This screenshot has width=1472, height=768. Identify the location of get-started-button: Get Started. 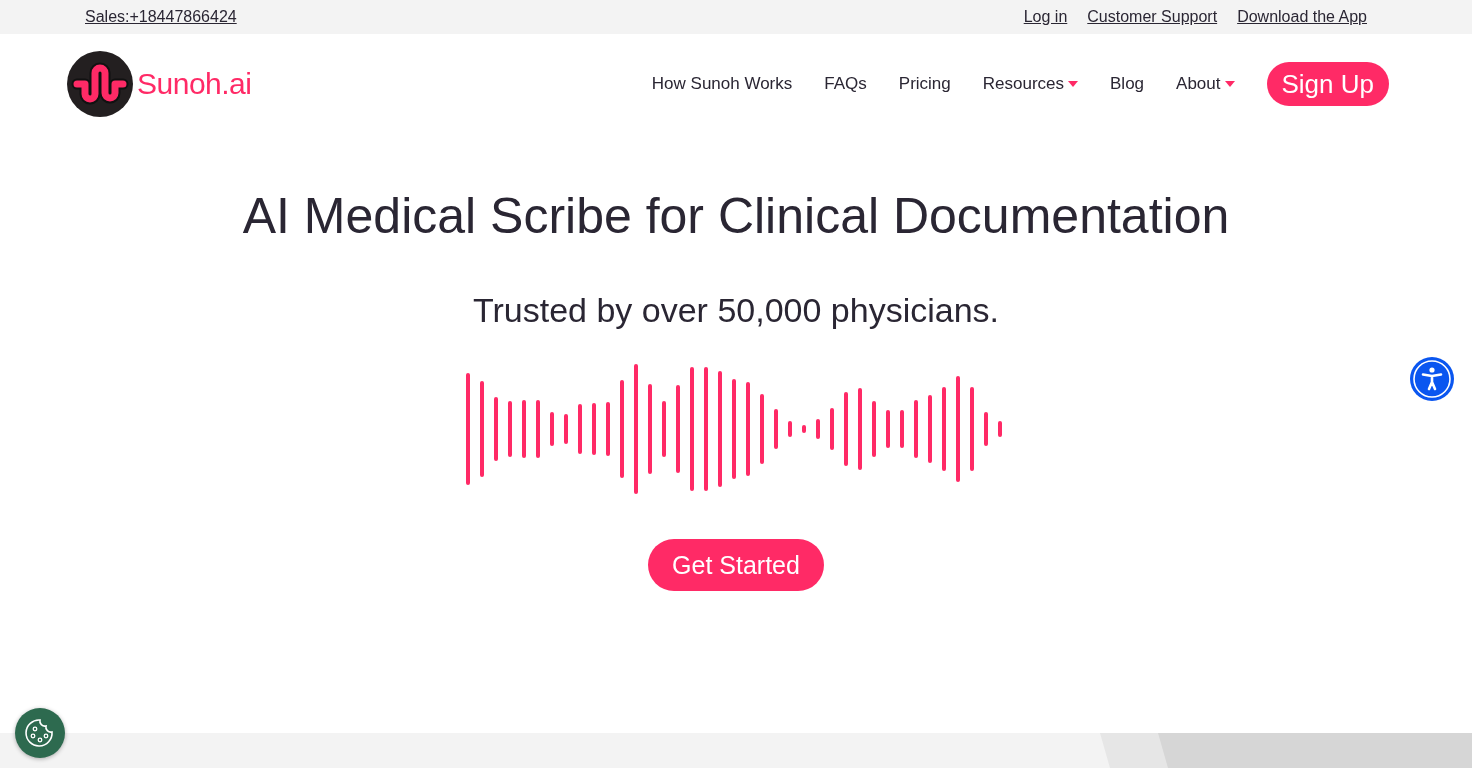
(736, 565).